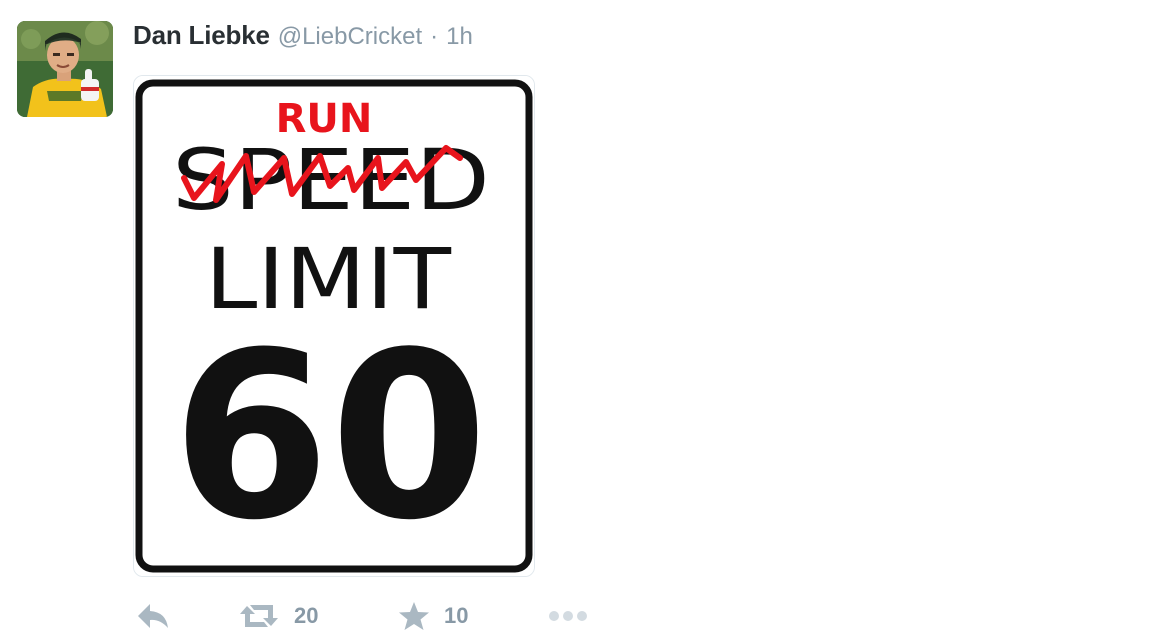  I want to click on tweet-actions: 20 10, so click(376, 616).